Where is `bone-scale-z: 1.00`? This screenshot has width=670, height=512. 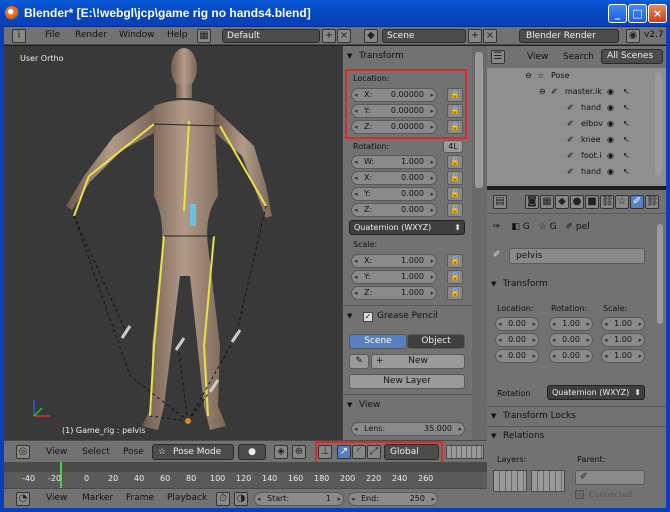 bone-scale-z: 1.00 is located at coordinates (623, 356).